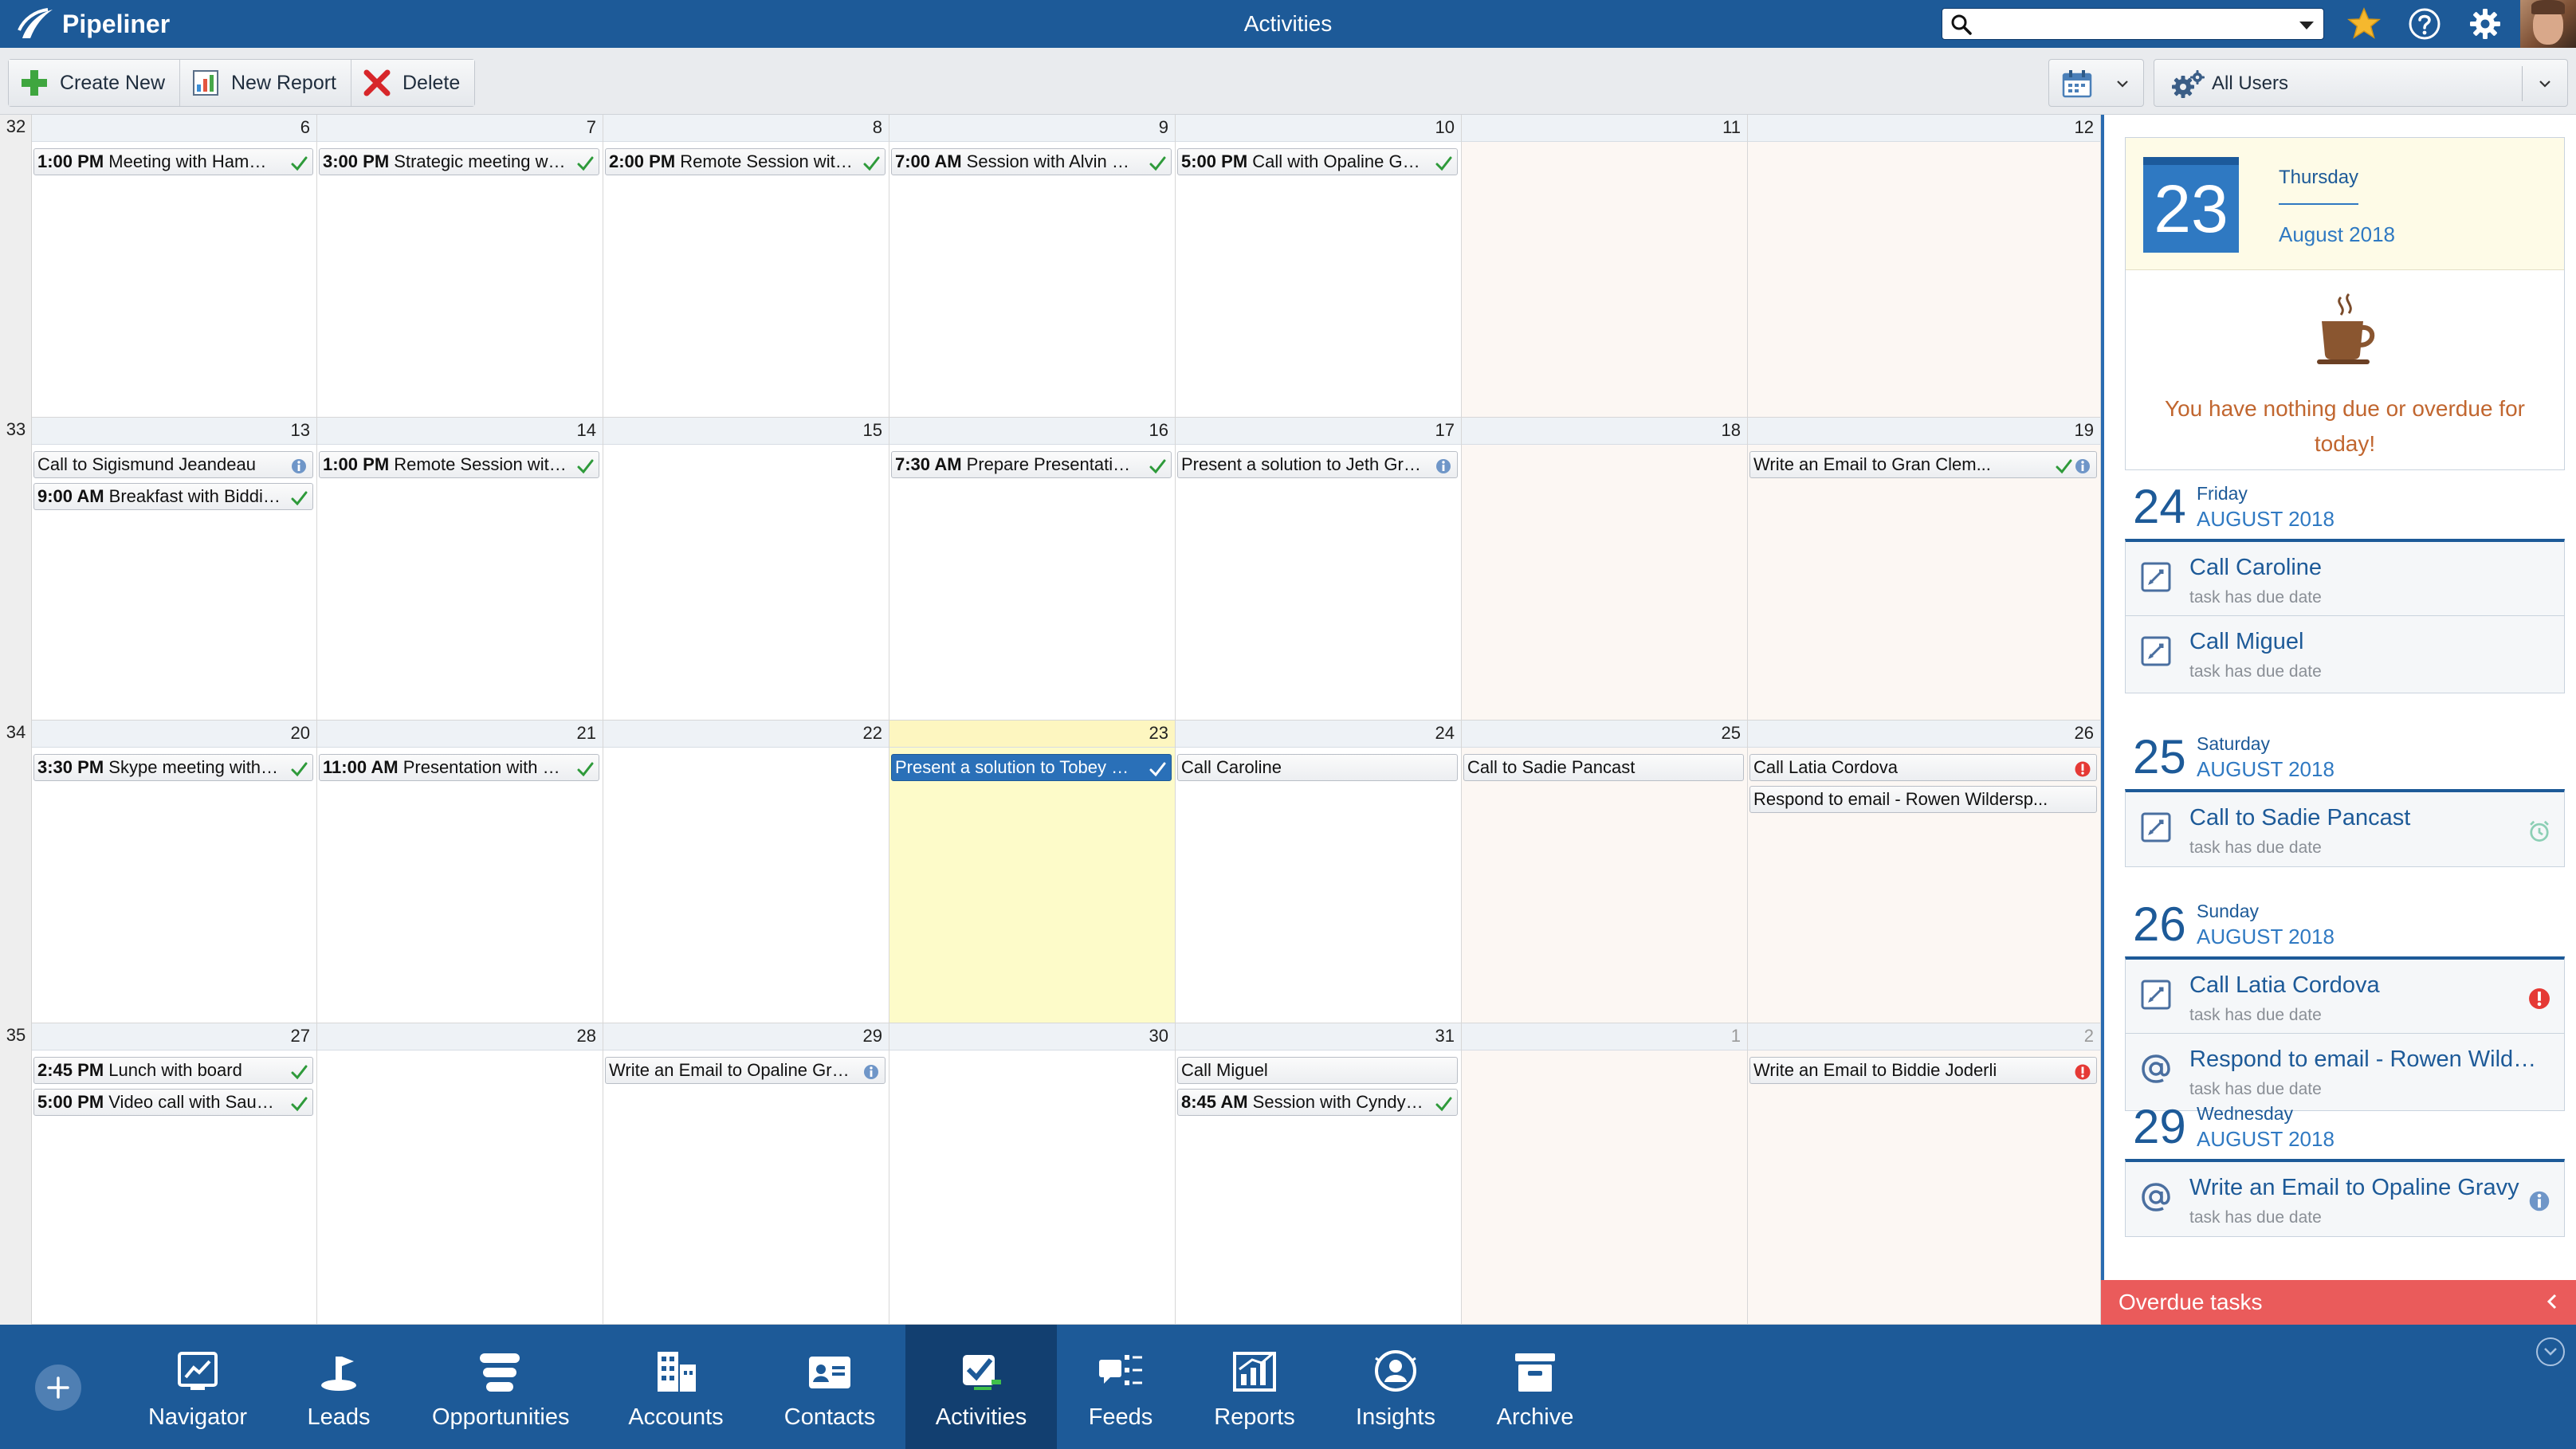 The image size is (2576, 1449). I want to click on calendar-day-cell: 24 Call Caroline, so click(1319, 872).